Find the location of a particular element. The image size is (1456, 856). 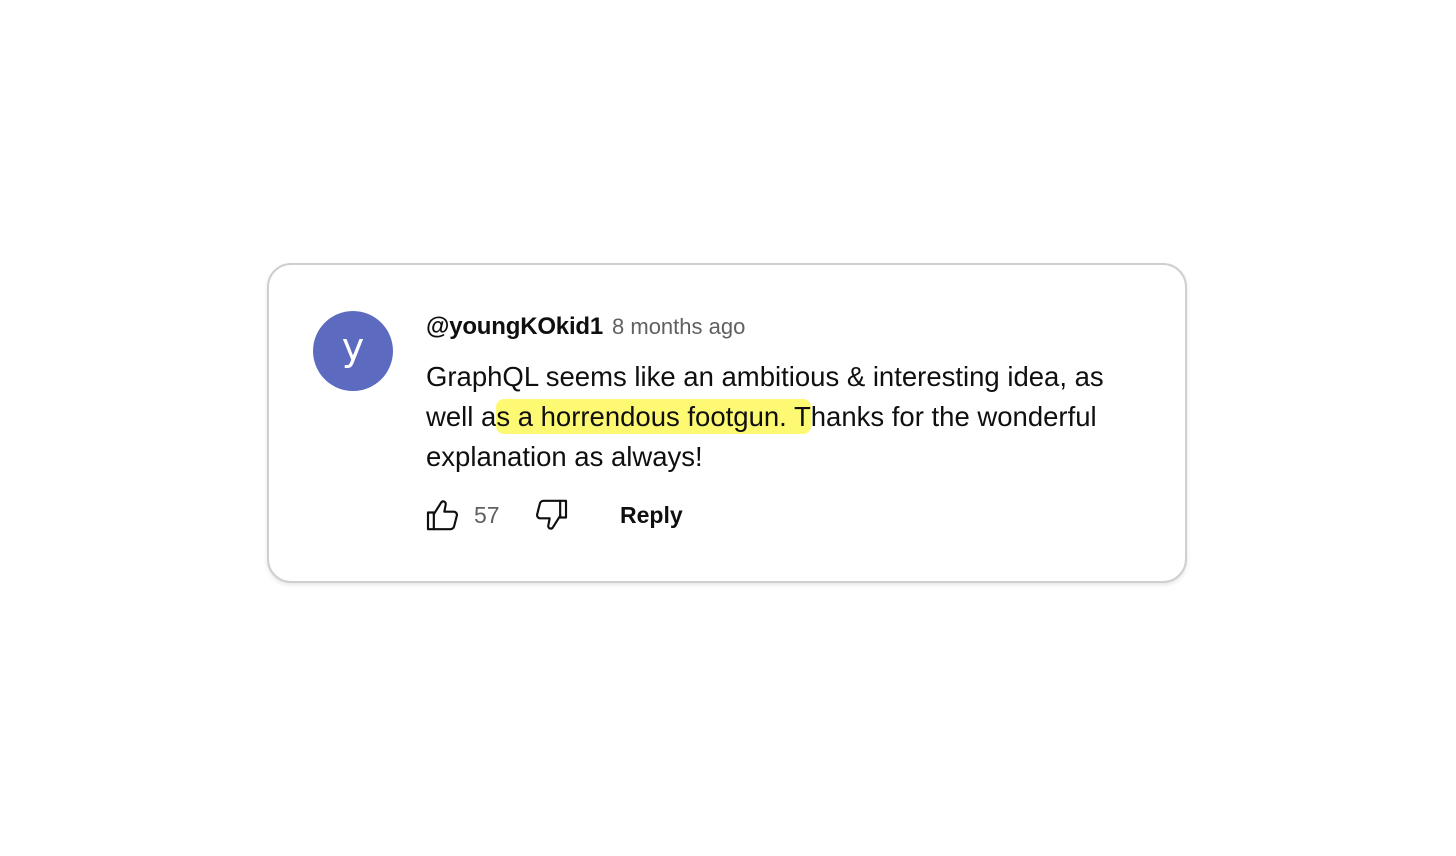

thumbs-down-icon is located at coordinates (551, 514).